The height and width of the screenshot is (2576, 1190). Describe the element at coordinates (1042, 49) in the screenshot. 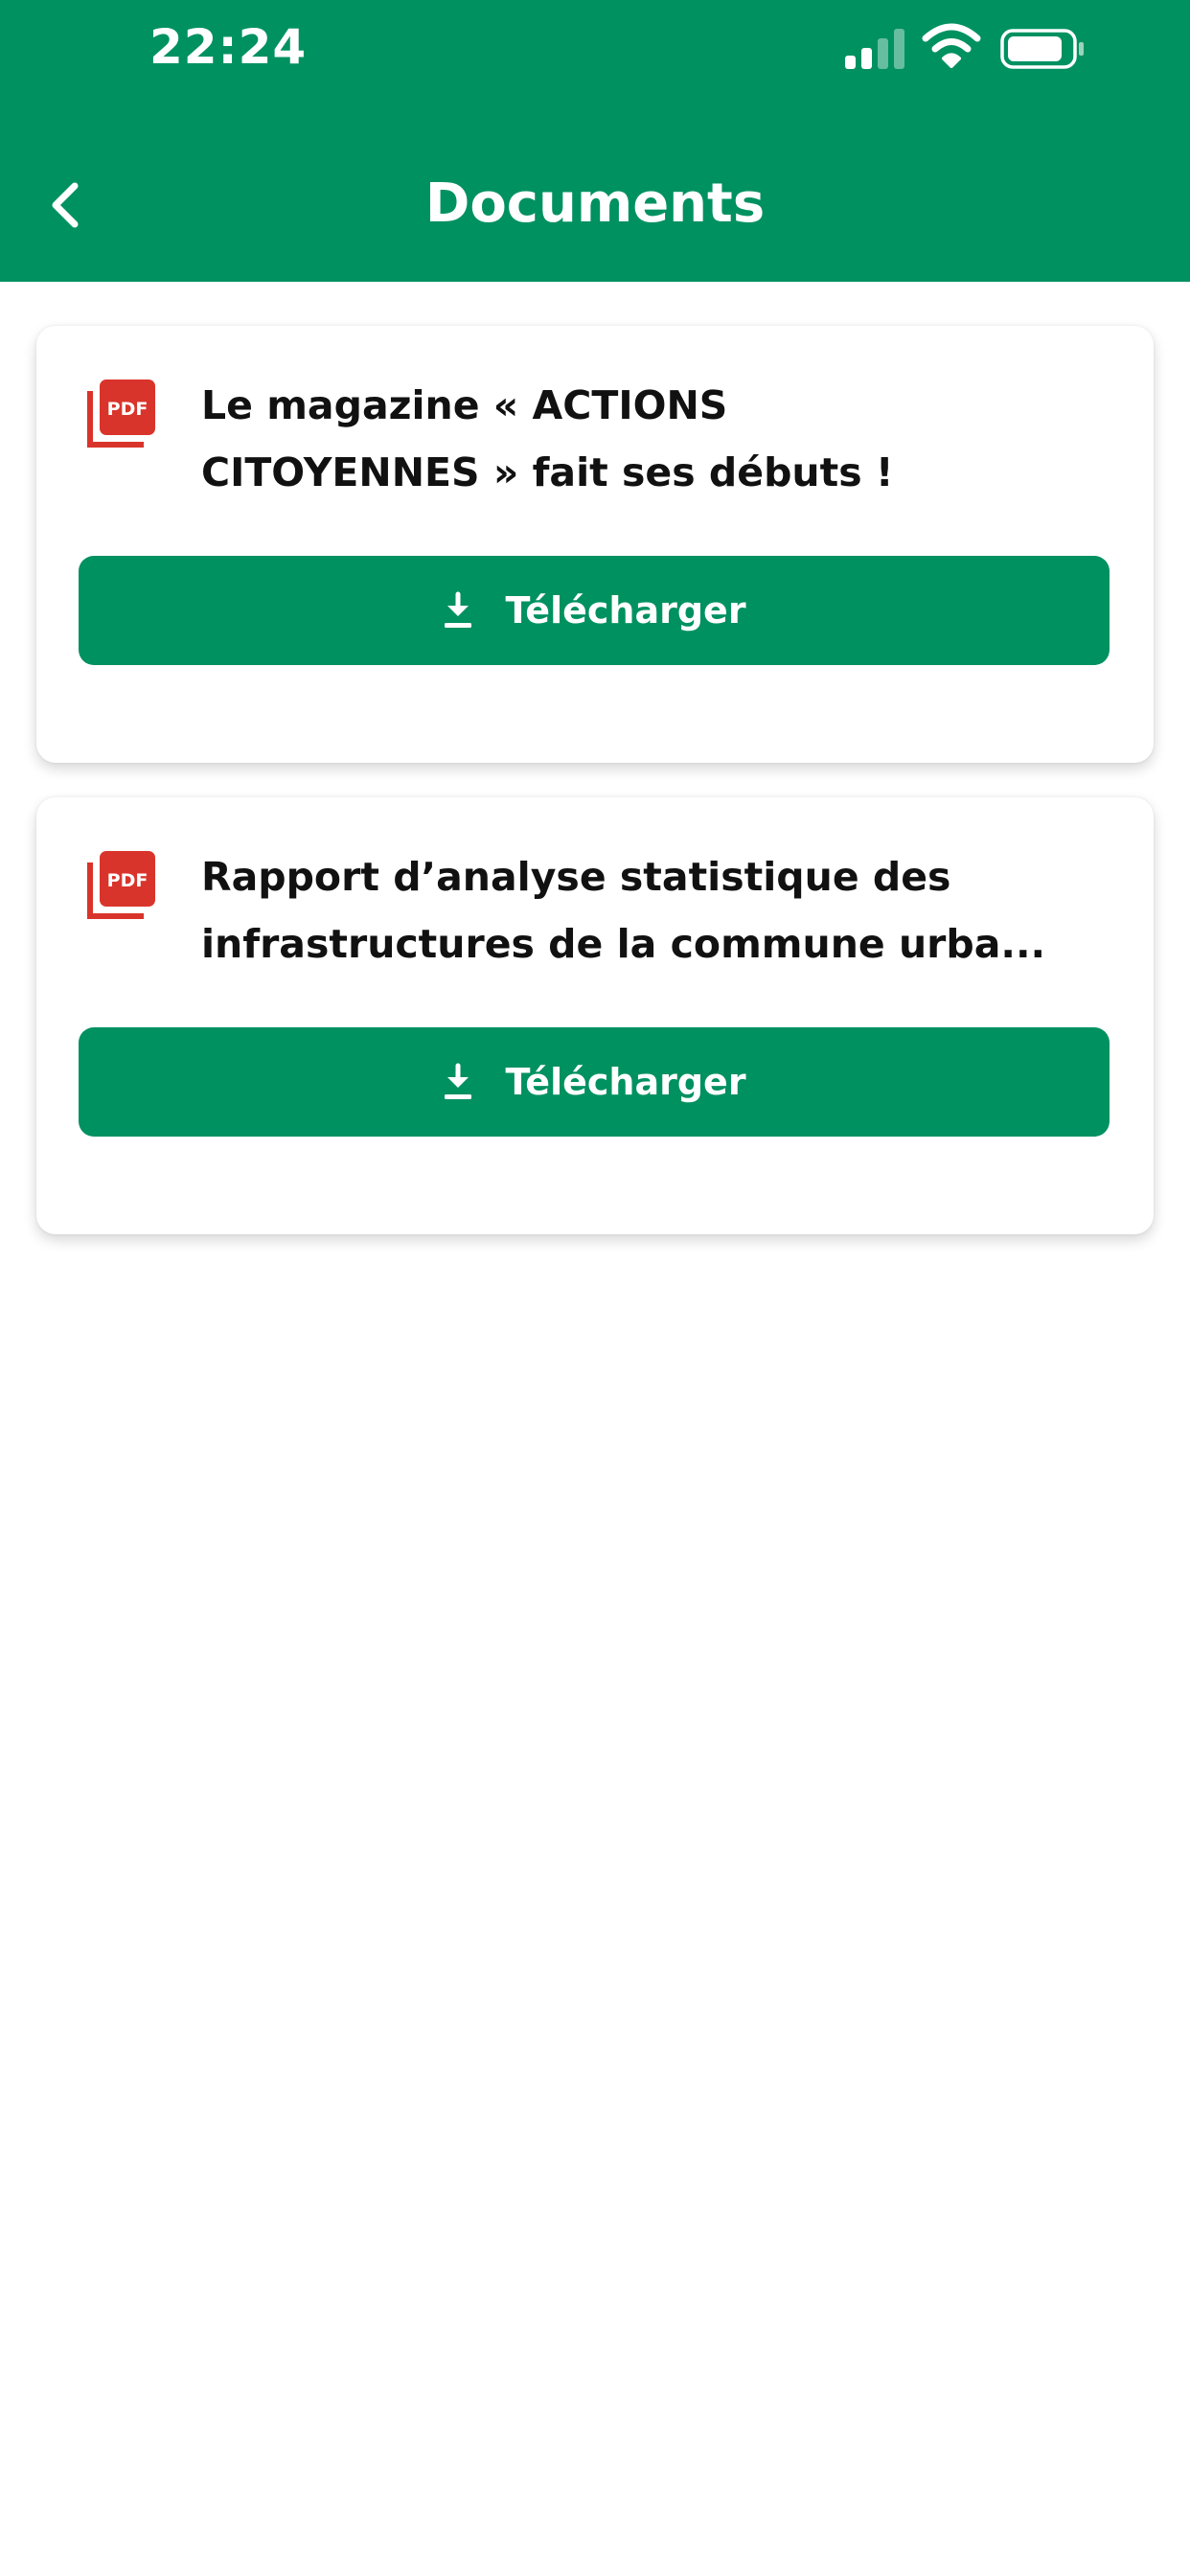

I see `battery-icon` at that location.